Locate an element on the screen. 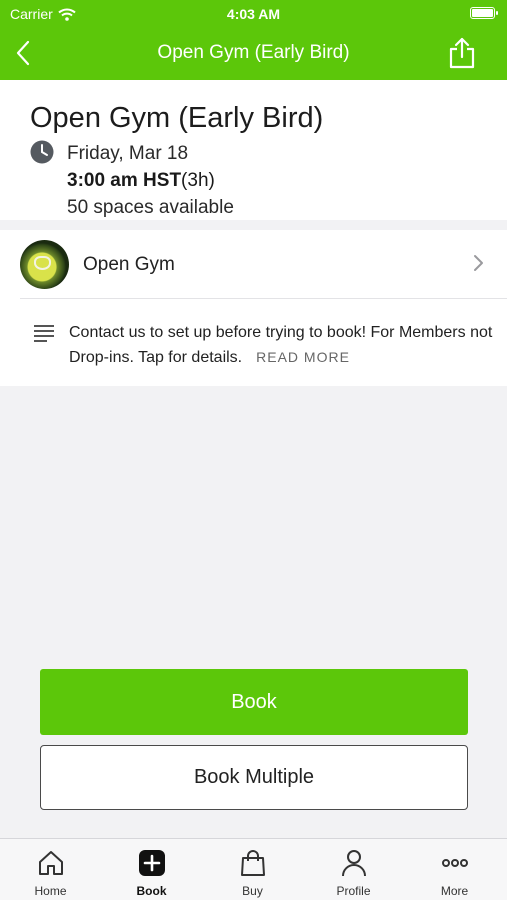 This screenshot has height=900, width=507. category-row: Open Gym is located at coordinates (253, 264).